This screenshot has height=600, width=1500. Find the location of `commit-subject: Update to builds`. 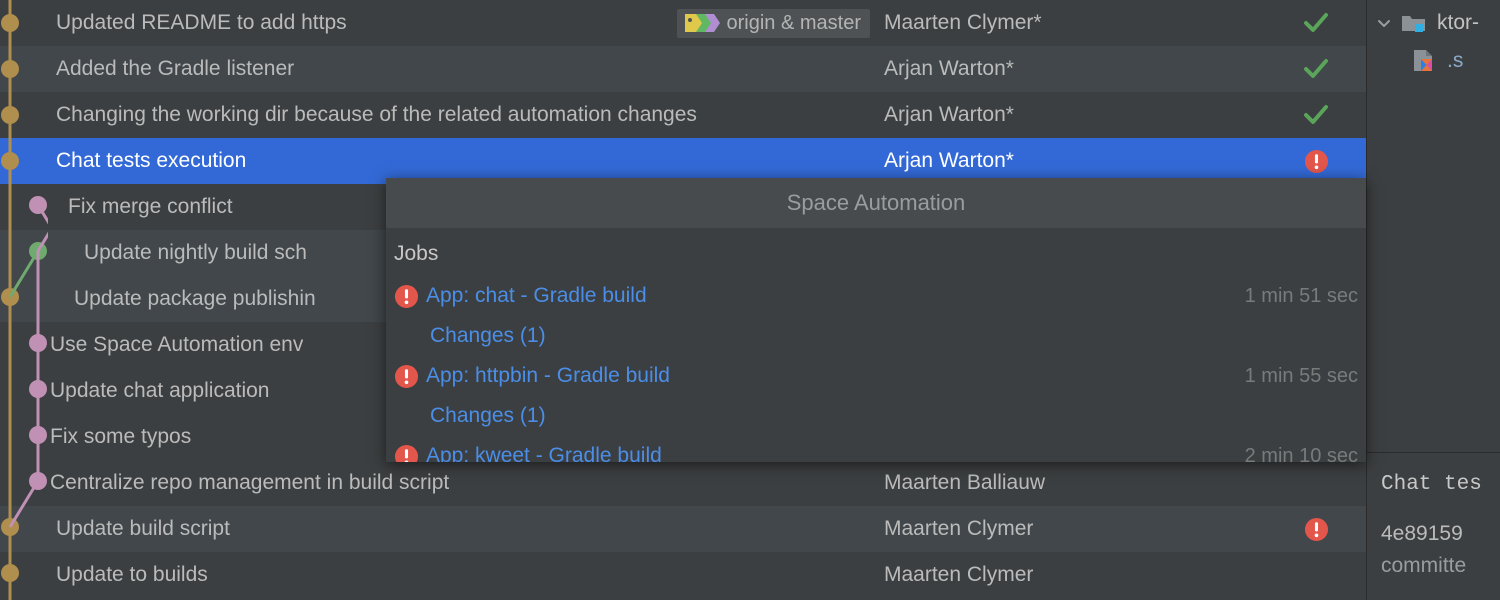

commit-subject: Update to builds is located at coordinates (132, 574).